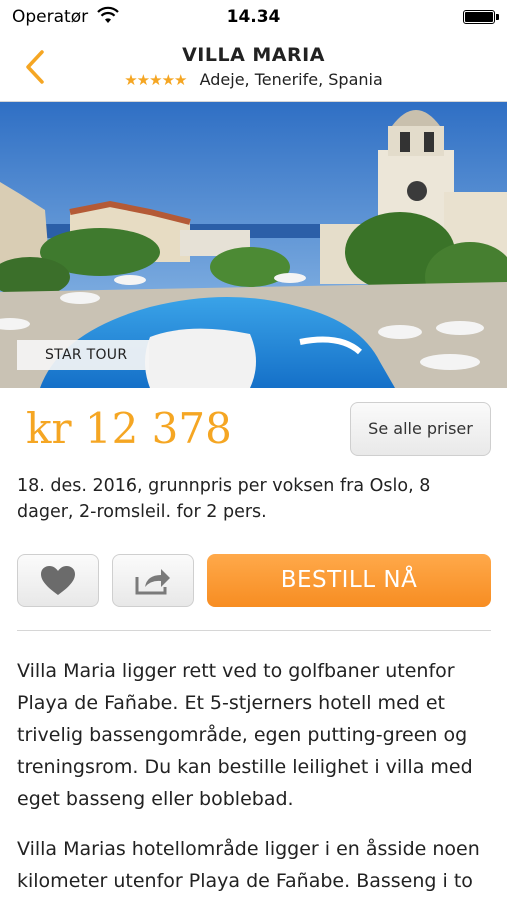 The height and width of the screenshot is (915, 507). What do you see at coordinates (83, 355) in the screenshot?
I see `operator-tag: STAR TOUR` at bounding box center [83, 355].